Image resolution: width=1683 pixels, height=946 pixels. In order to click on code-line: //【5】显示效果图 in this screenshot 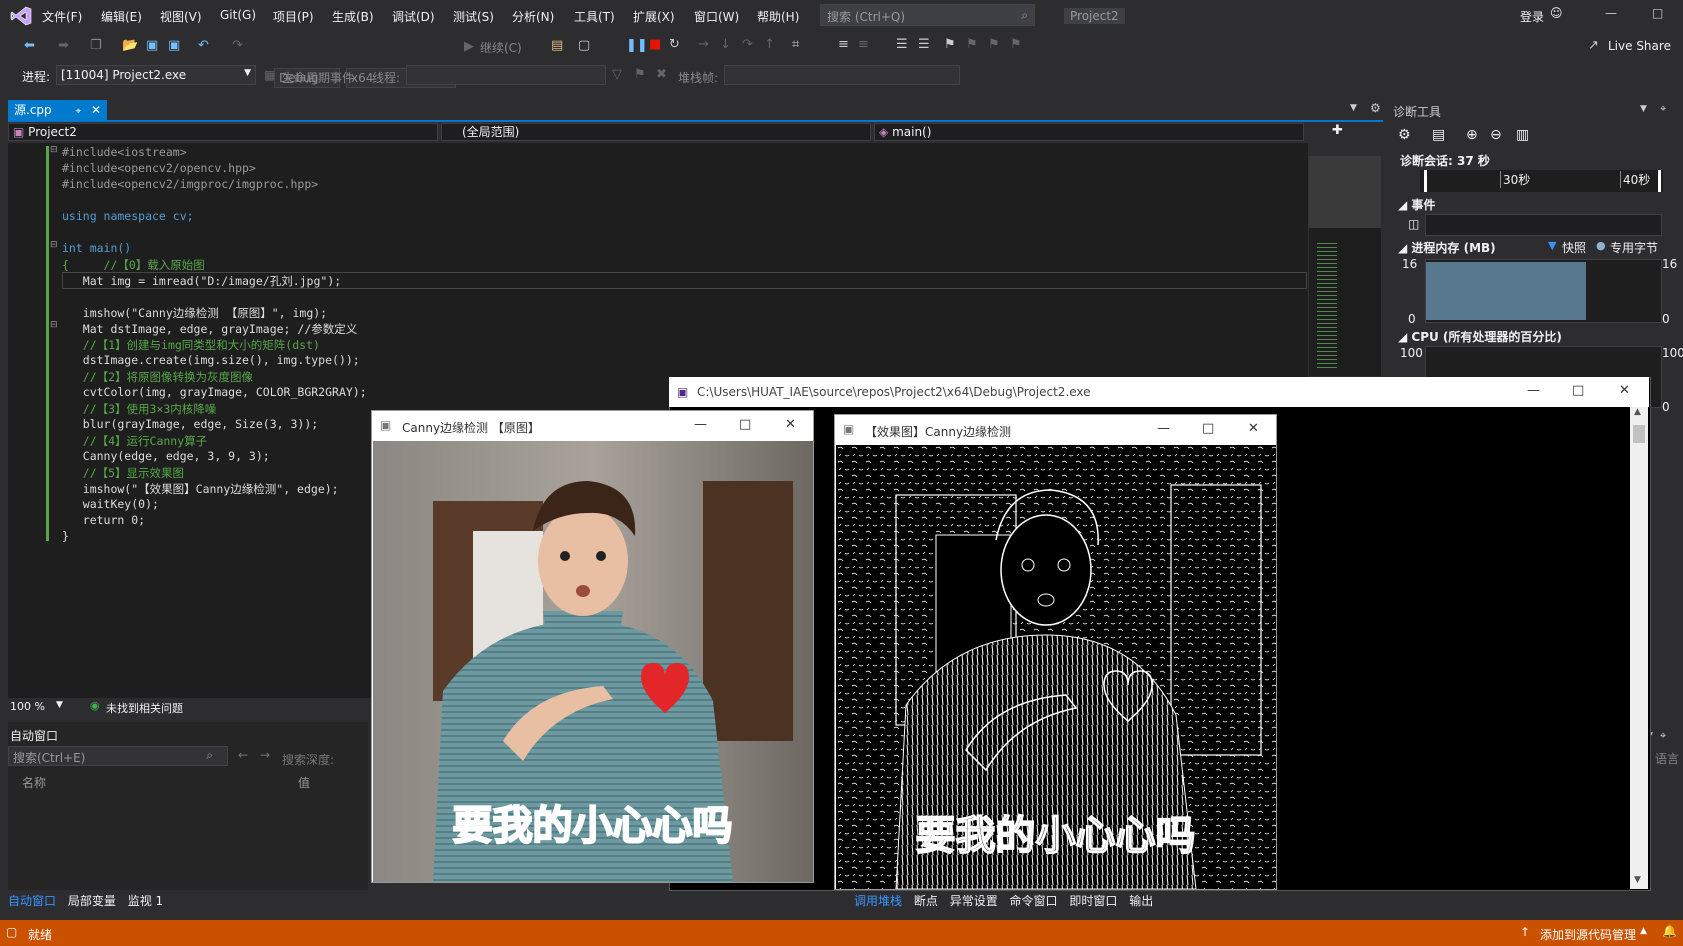, I will do `click(123, 473)`.